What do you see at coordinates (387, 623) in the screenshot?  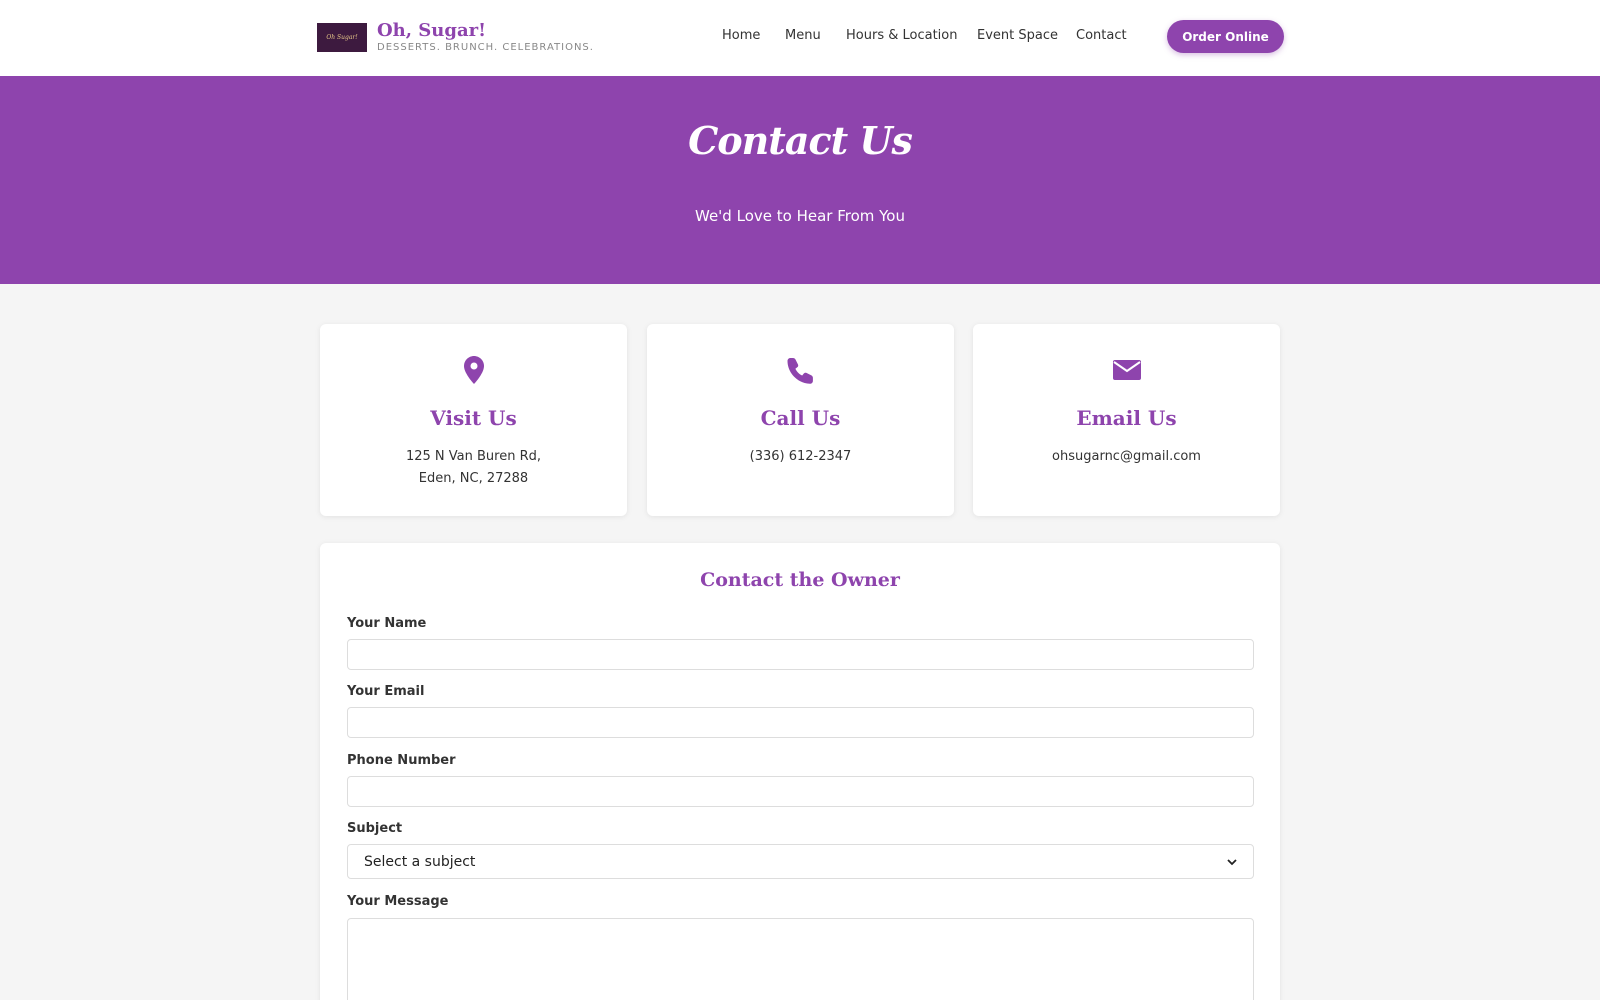 I see `name-label: Your Name` at bounding box center [387, 623].